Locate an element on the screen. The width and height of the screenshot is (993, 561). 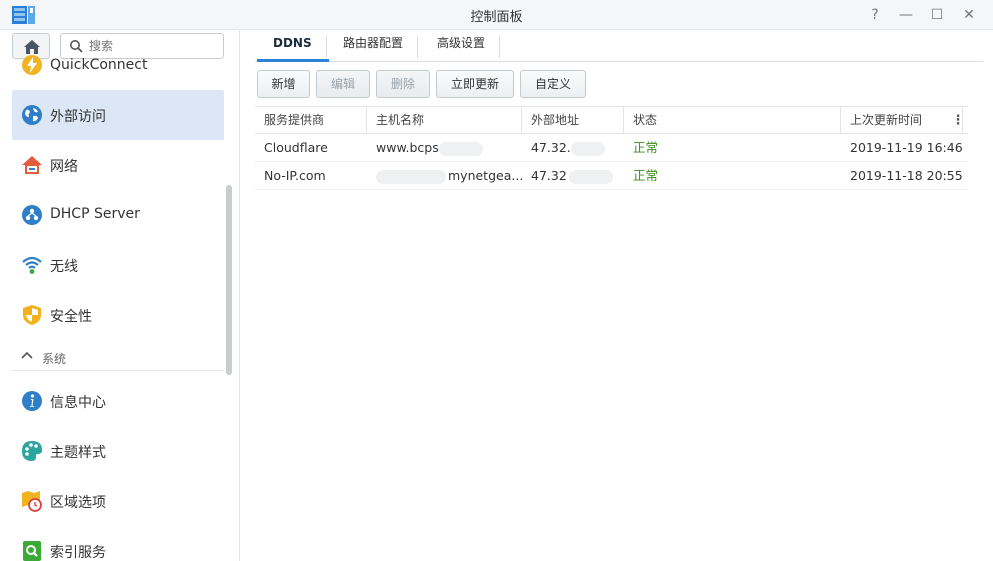
sidebar-item-label: 外部访问 is located at coordinates (78, 117).